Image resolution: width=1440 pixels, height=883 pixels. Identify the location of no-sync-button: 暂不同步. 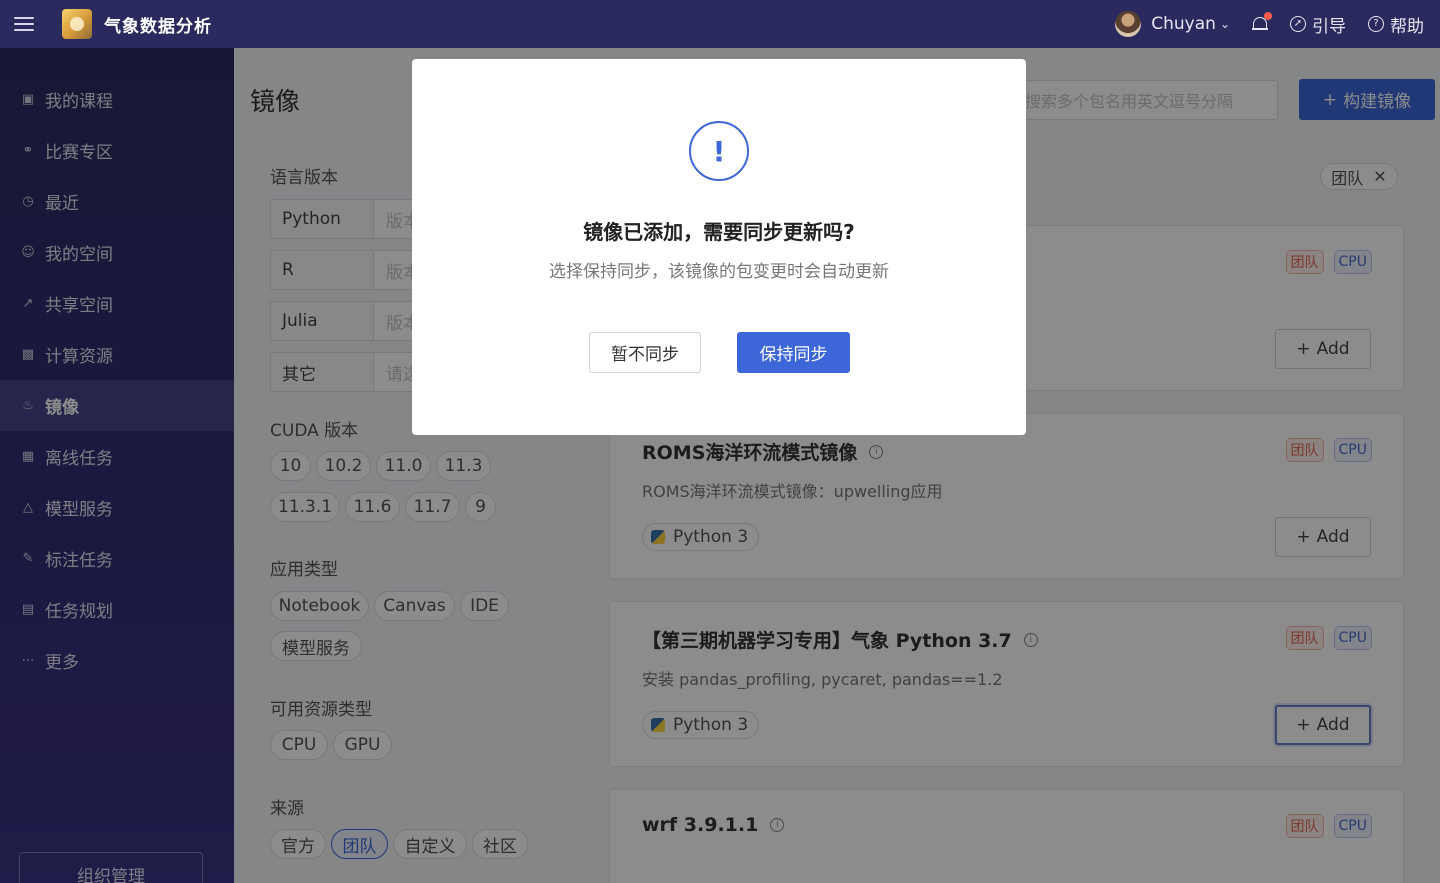
(645, 352).